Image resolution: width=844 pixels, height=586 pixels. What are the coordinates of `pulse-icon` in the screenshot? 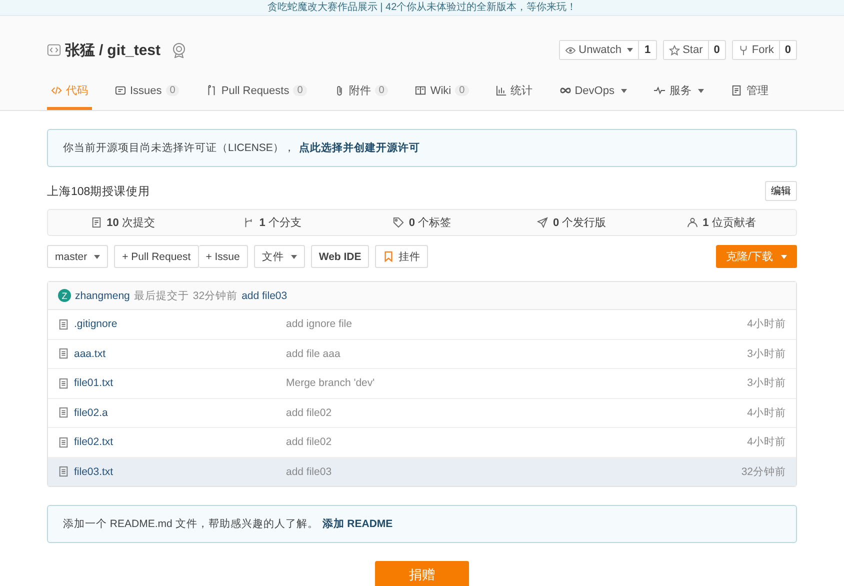 It's located at (660, 90).